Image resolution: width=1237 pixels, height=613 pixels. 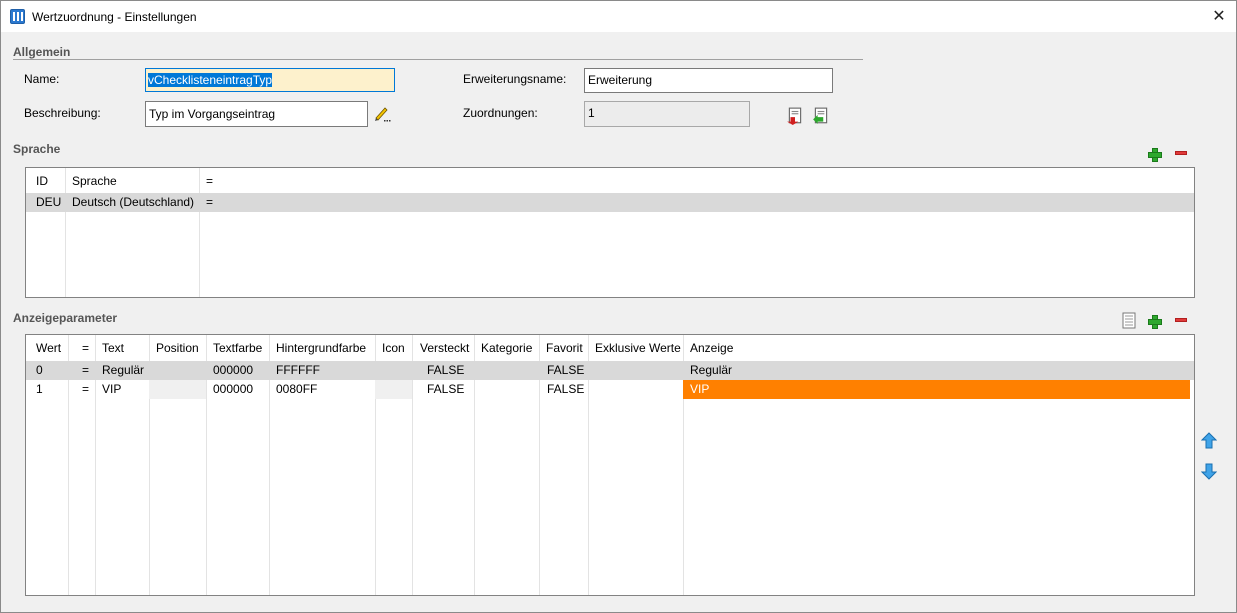 I want to click on cell-text: VIP, so click(x=112, y=389).